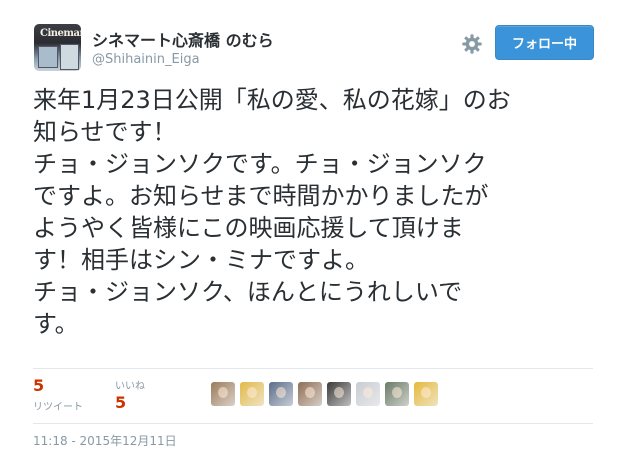  I want to click on tweet-line: チョ・ジョンソク、ほんとにうれしいで, so click(248, 292).